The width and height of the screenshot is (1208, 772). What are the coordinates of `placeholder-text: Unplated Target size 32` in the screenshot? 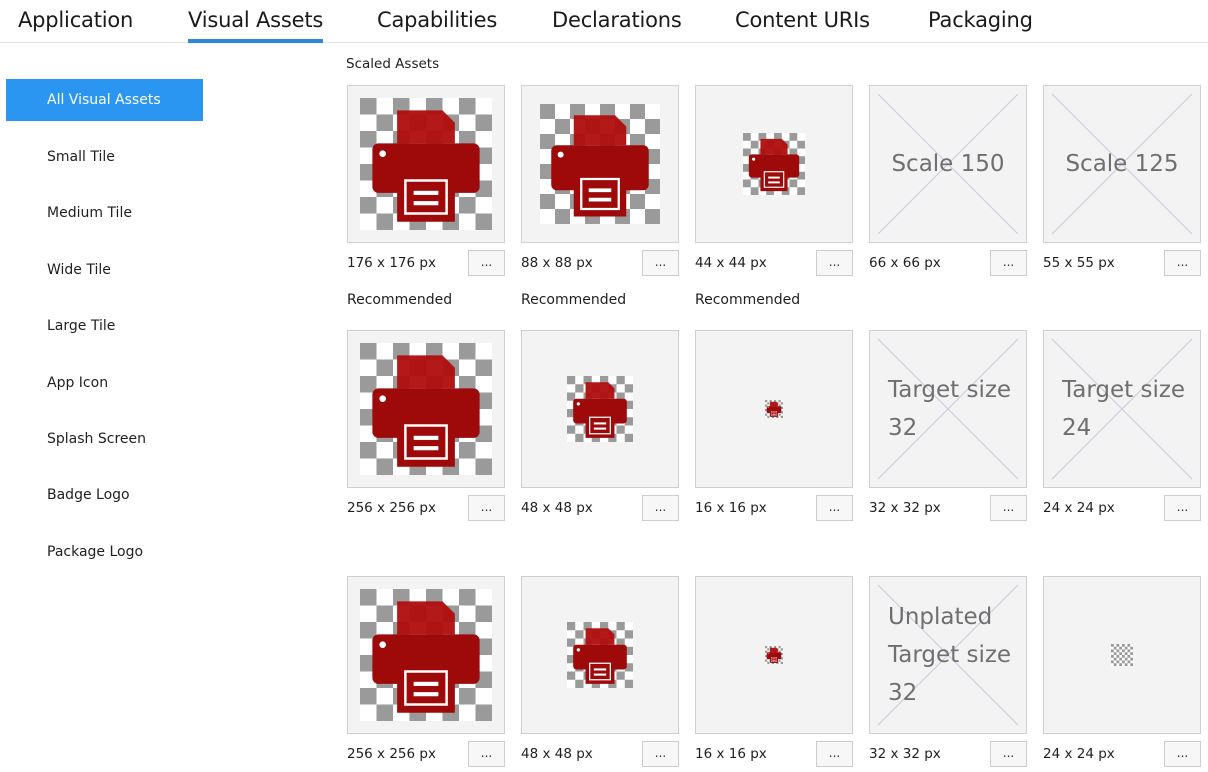 It's located at (950, 655).